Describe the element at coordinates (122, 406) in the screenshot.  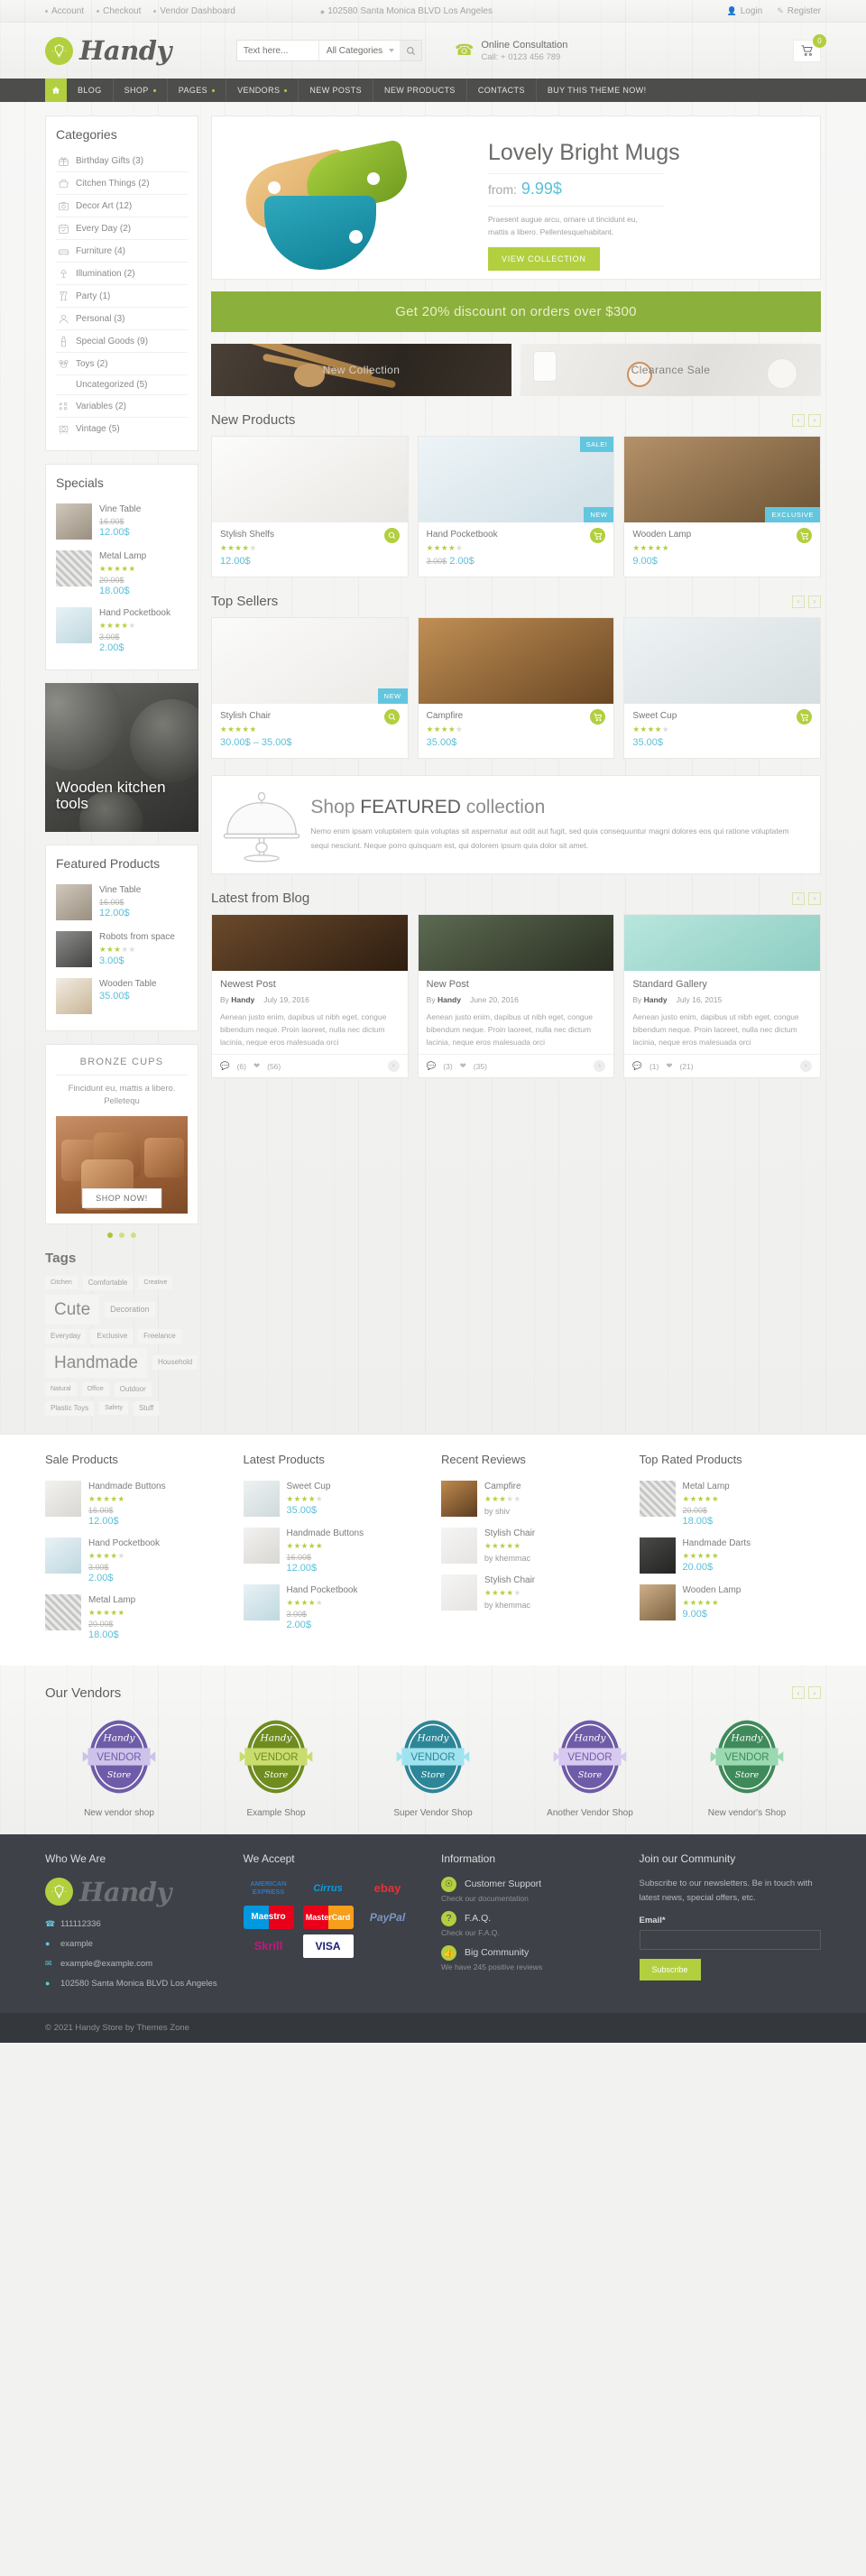
I see `category-item-11: Variables (2)` at that location.